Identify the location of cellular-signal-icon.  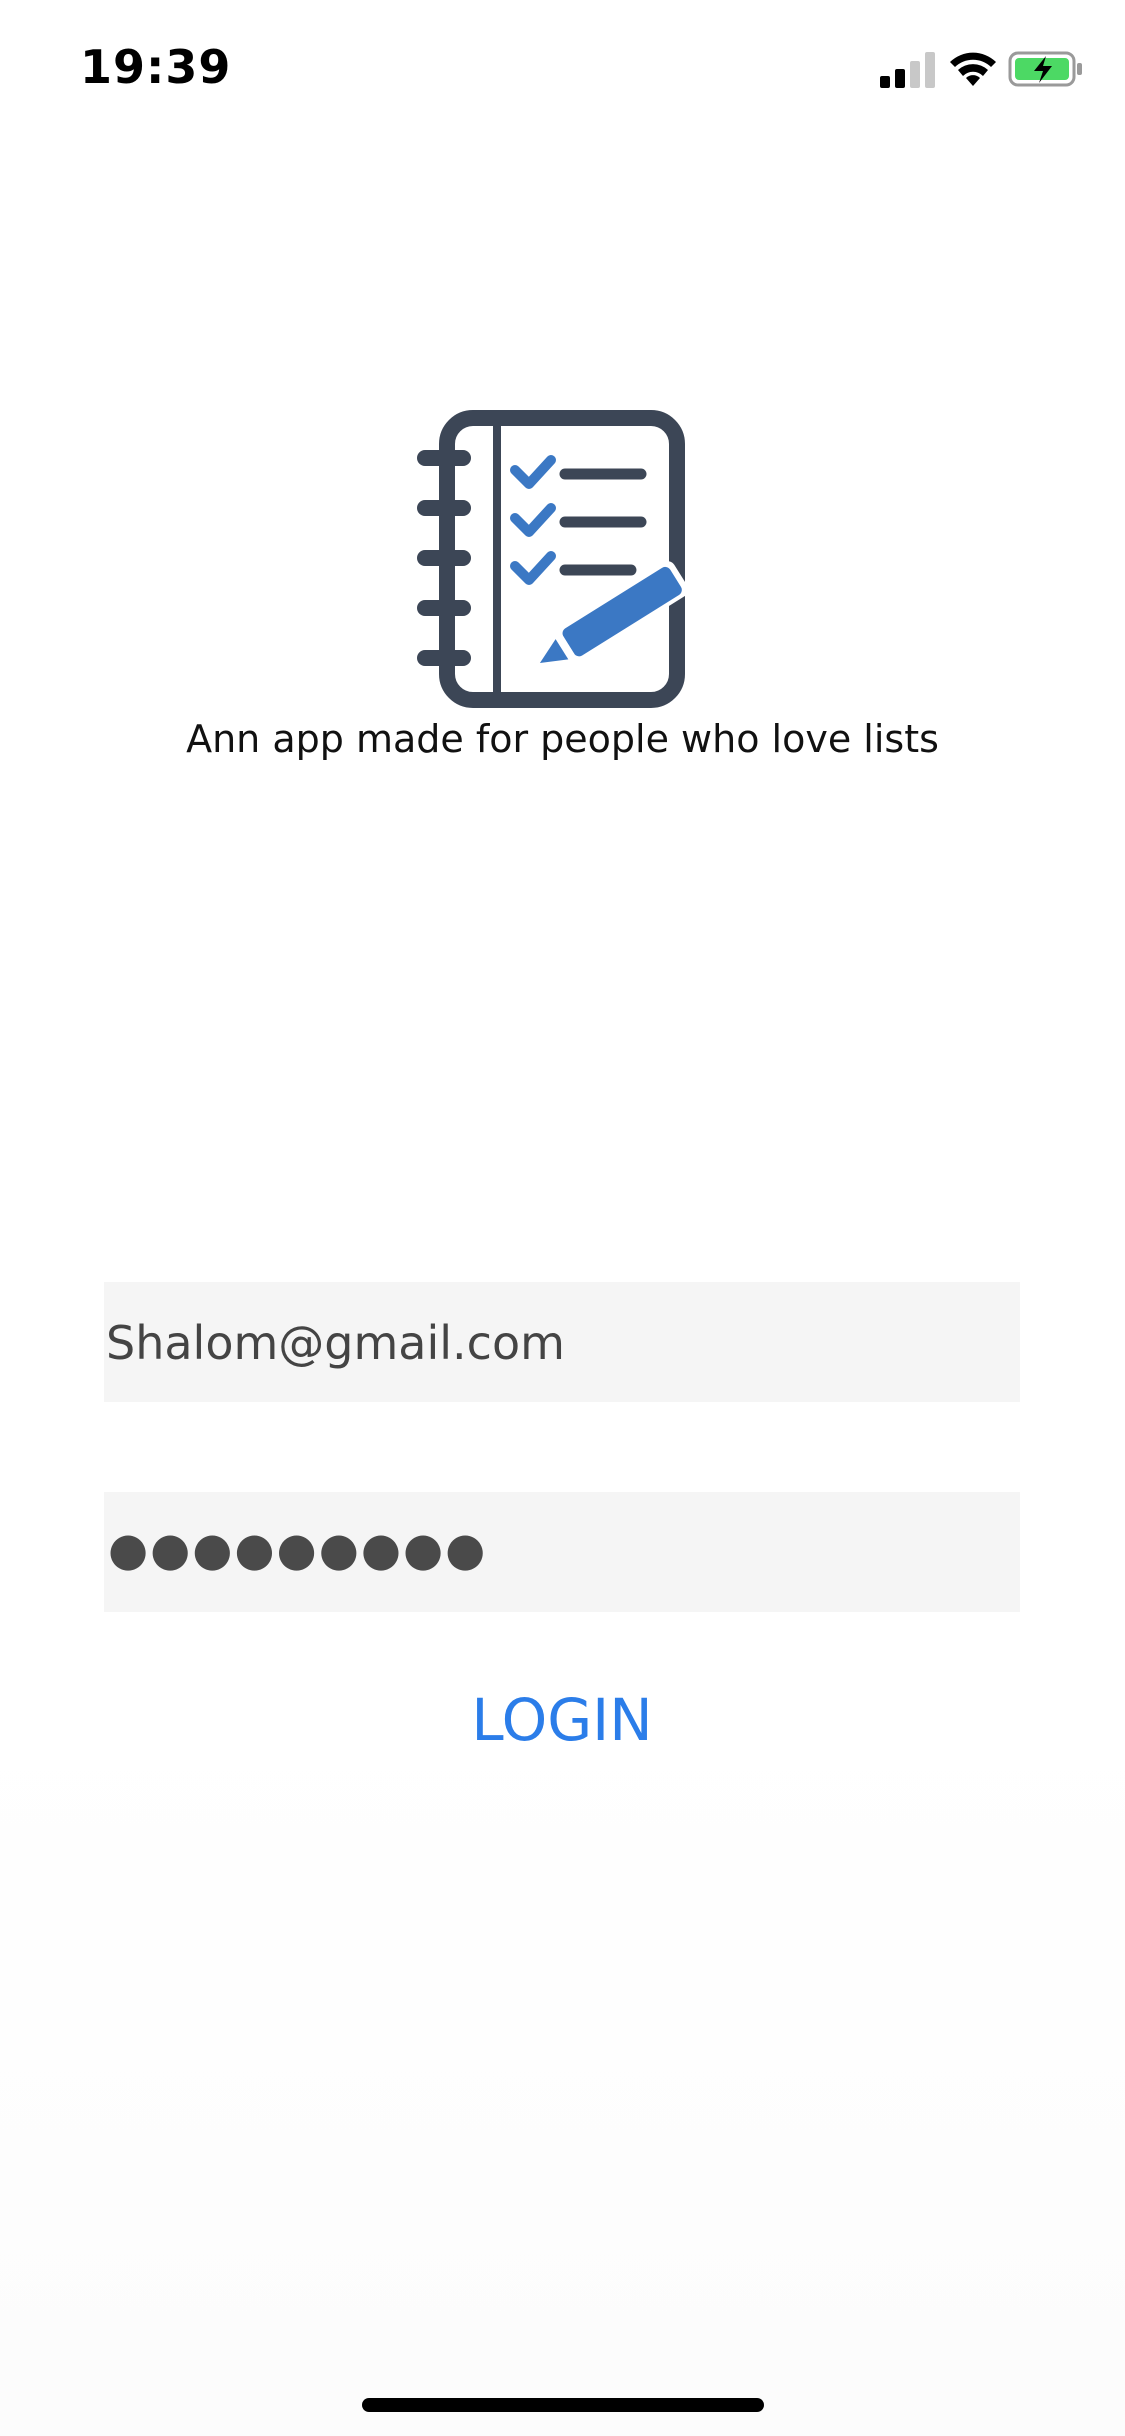
(907, 70).